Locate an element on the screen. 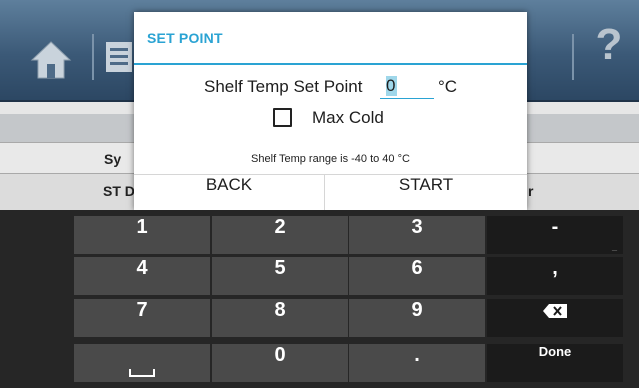 The width and height of the screenshot is (639, 388). list-button is located at coordinates (119, 57).